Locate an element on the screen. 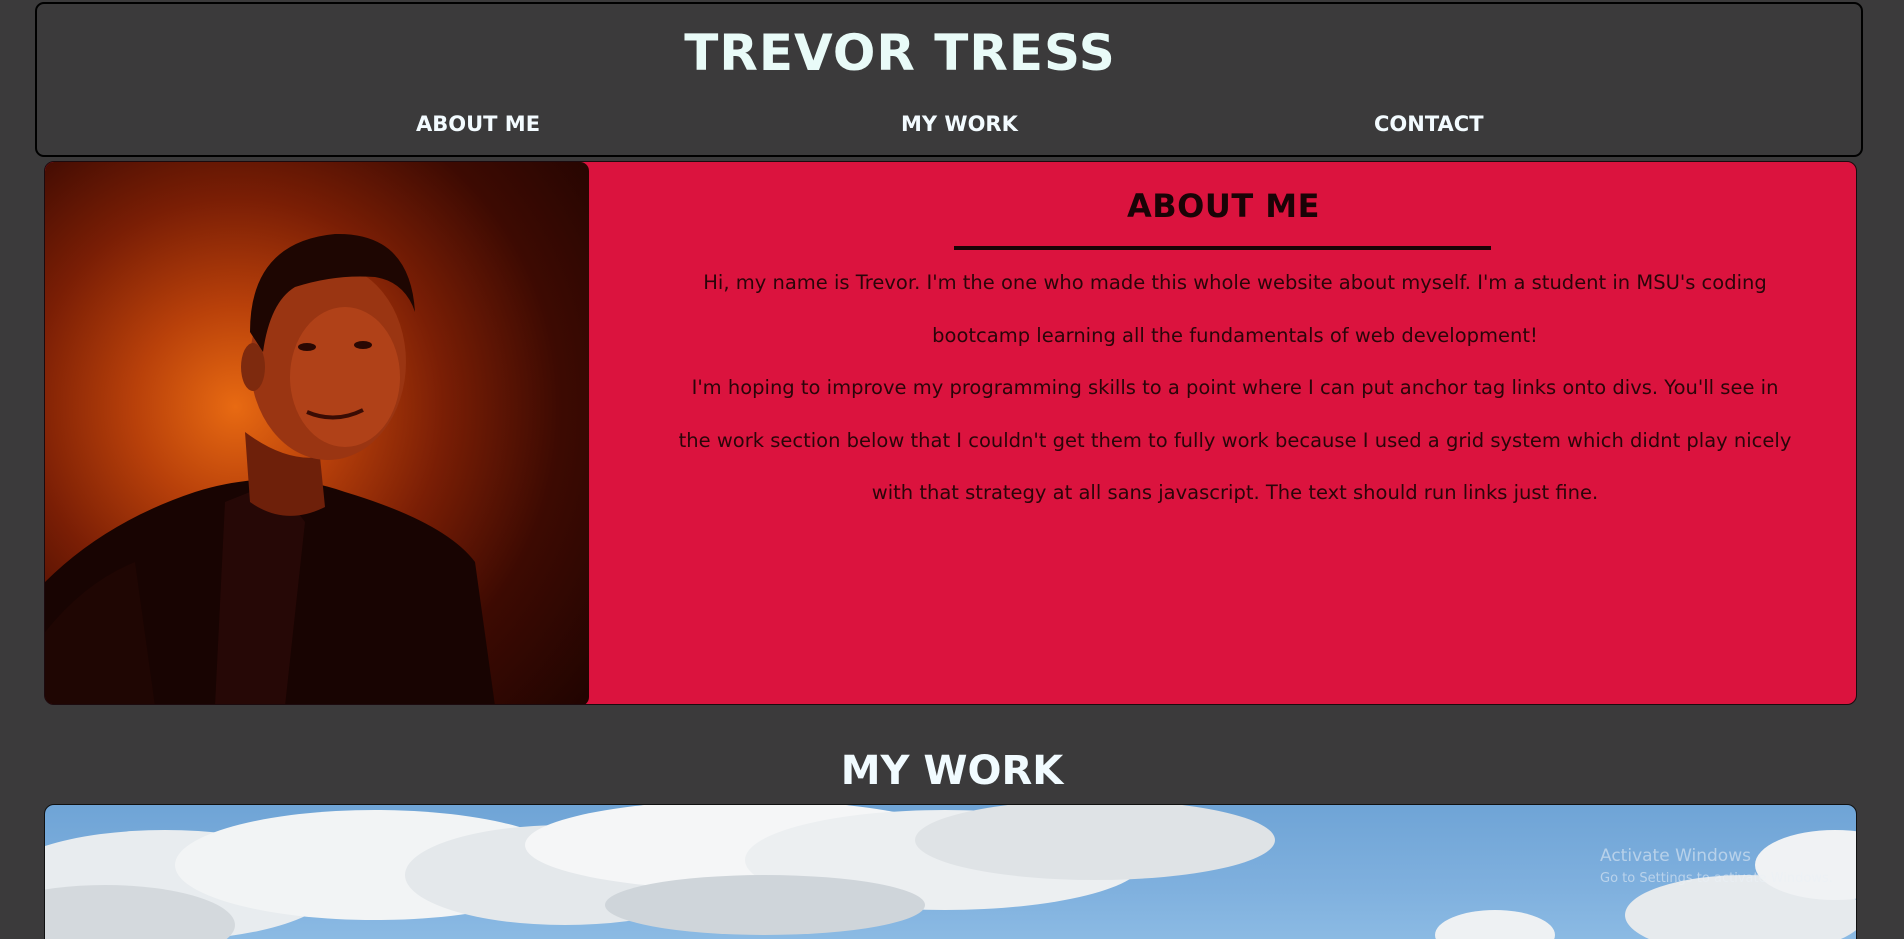  activate-windows-subtitle: Go to Settings to activate Windows. is located at coordinates (1716, 878).